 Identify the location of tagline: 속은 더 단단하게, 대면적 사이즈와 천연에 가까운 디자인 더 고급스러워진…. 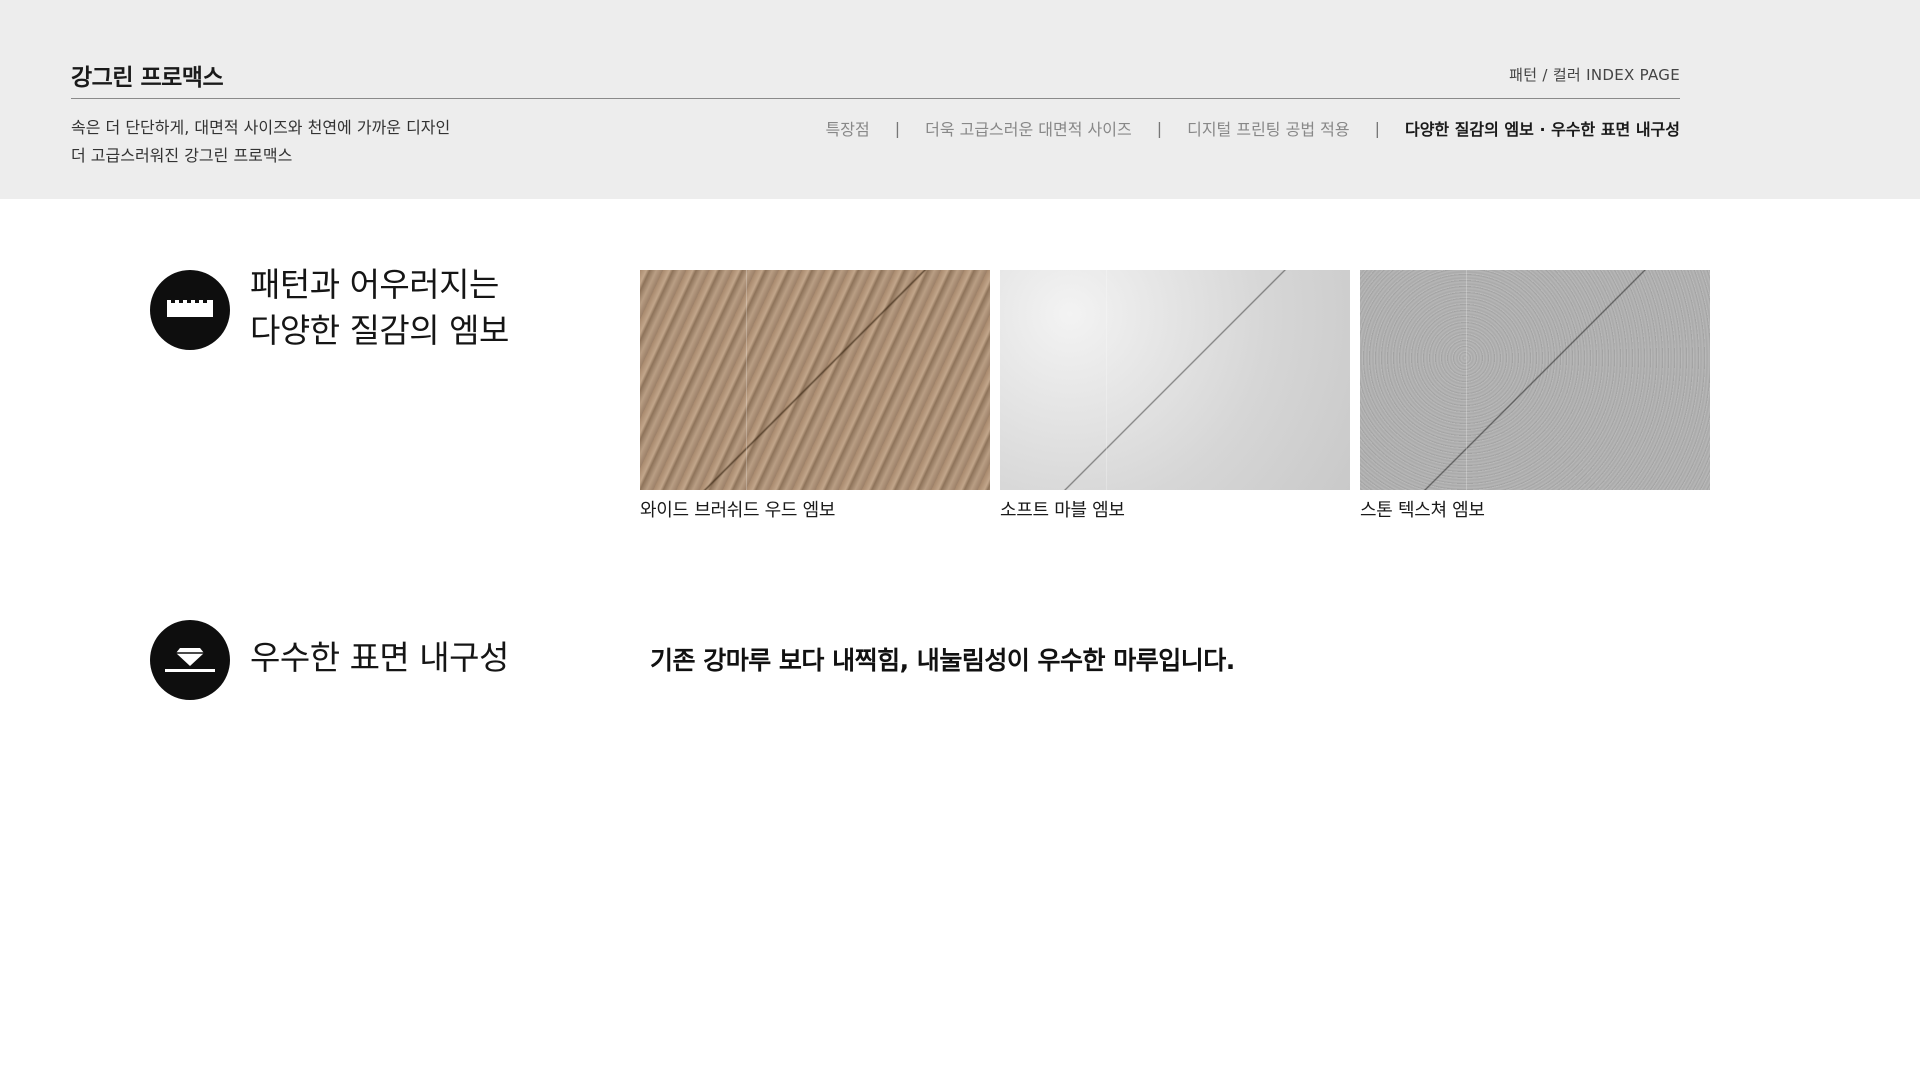
(260, 142).